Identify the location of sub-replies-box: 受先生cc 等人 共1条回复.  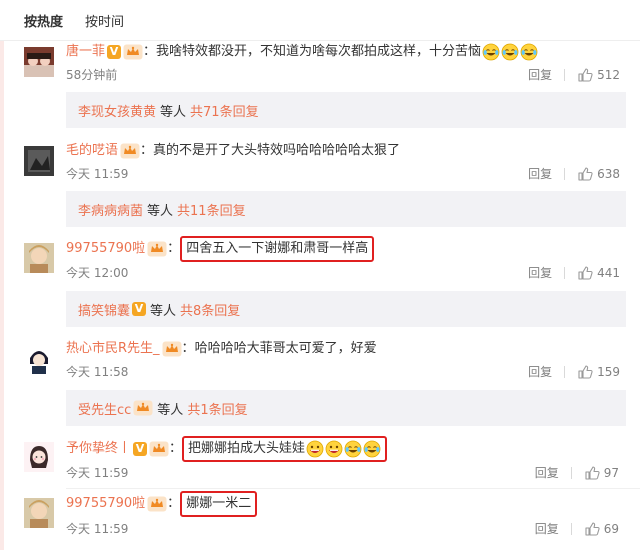
(346, 408).